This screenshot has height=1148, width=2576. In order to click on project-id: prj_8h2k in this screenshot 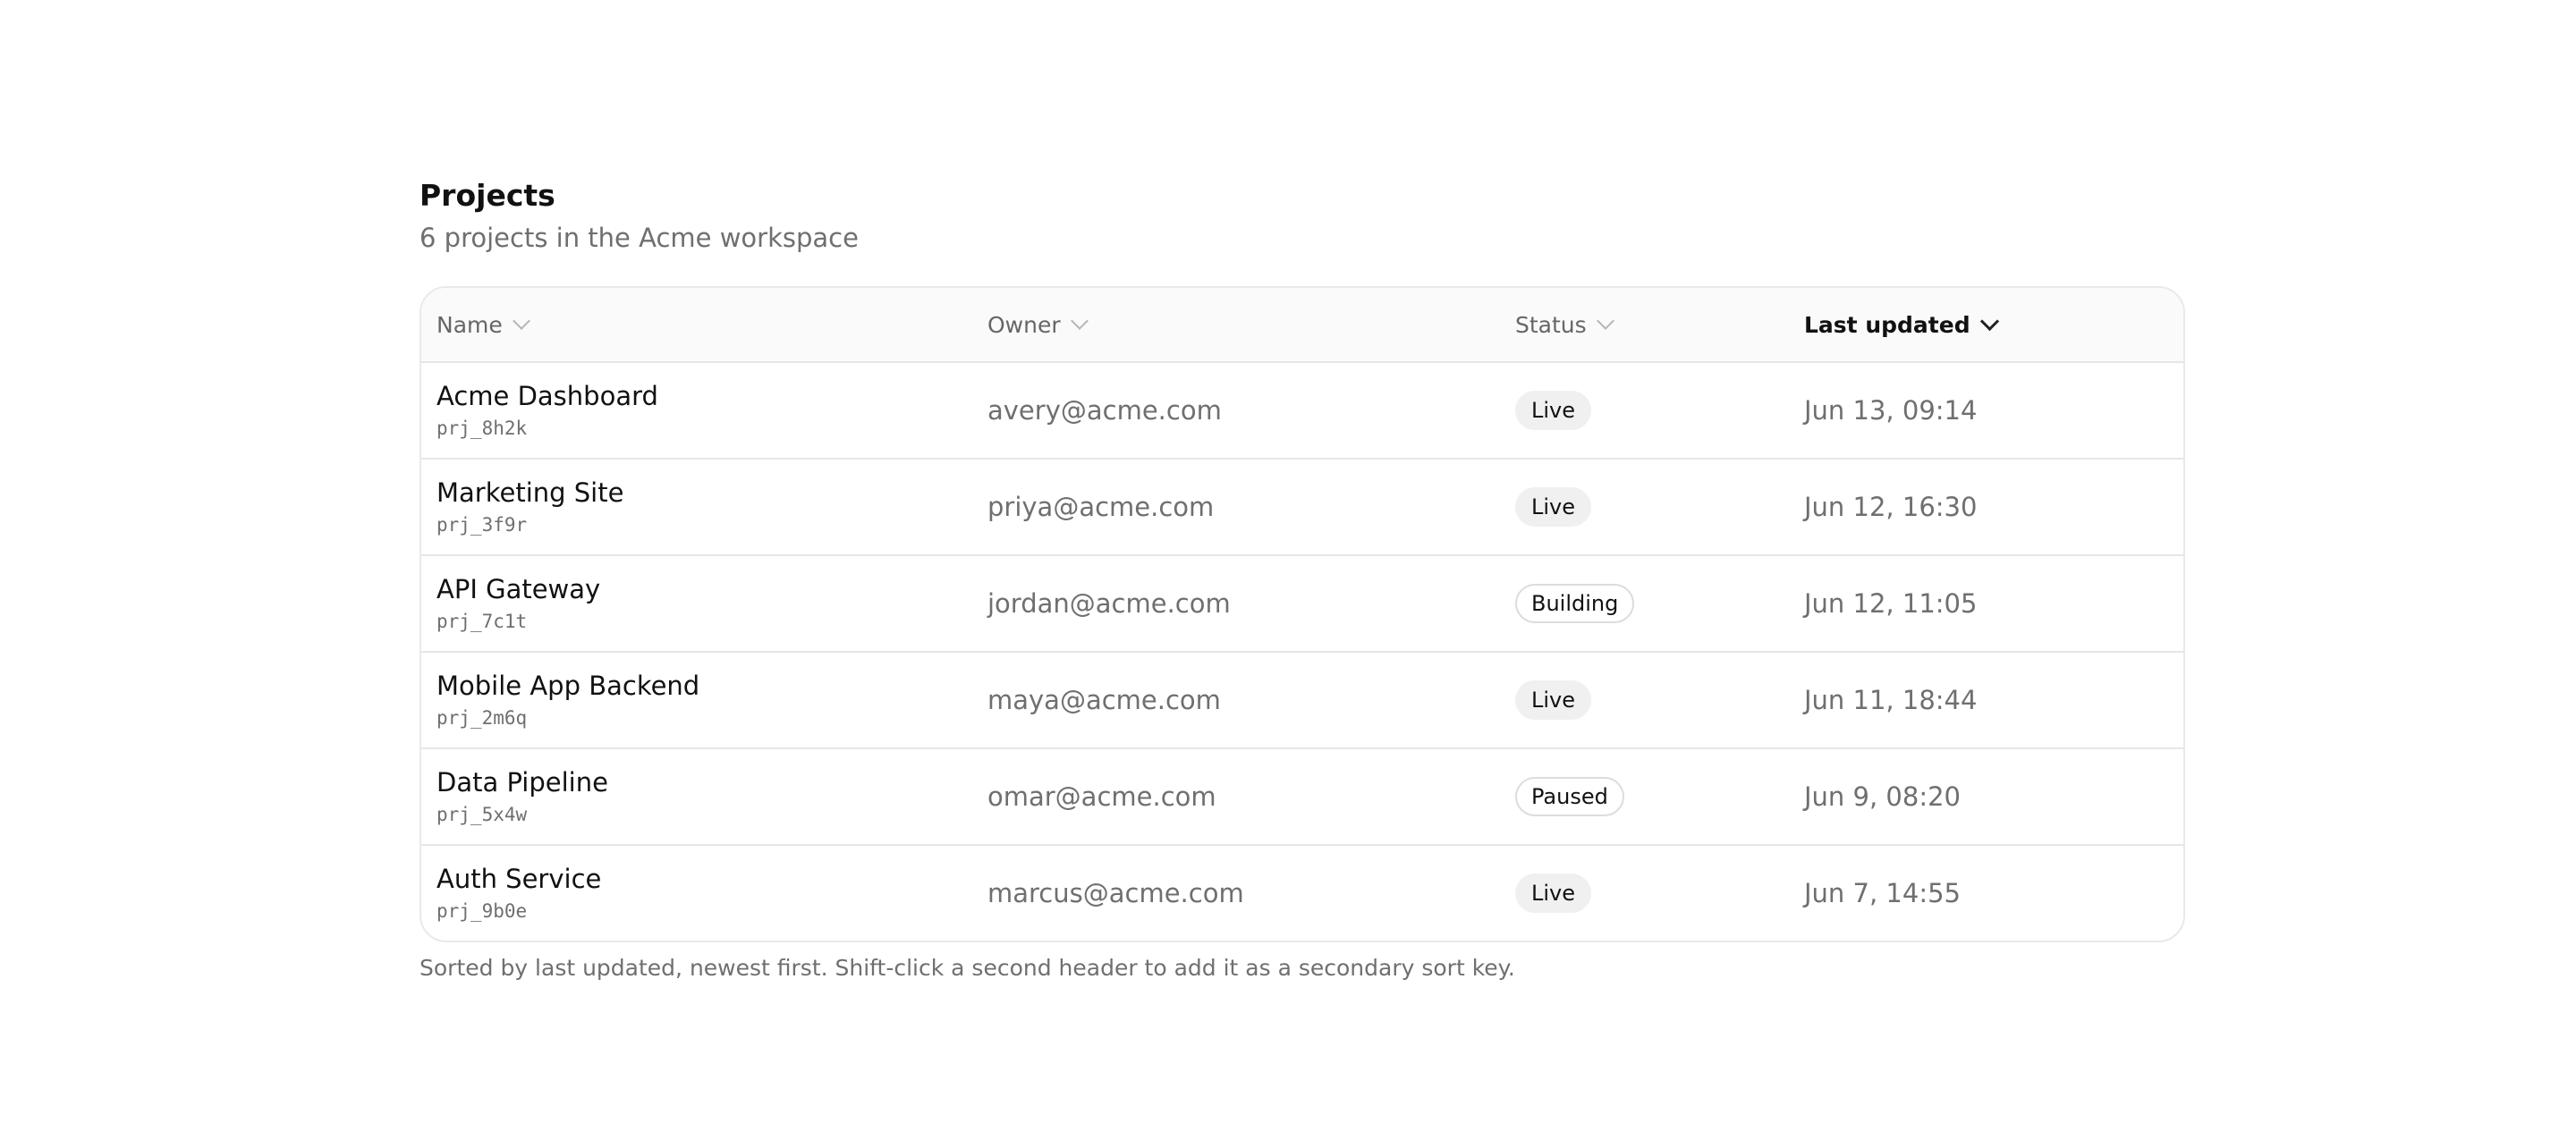, I will do `click(482, 428)`.